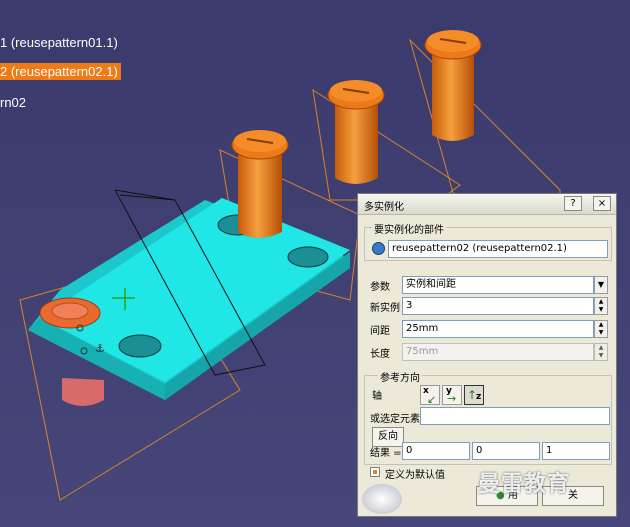  What do you see at coordinates (601, 329) in the screenshot?
I see `spacing-spinner: ▲ ▼` at bounding box center [601, 329].